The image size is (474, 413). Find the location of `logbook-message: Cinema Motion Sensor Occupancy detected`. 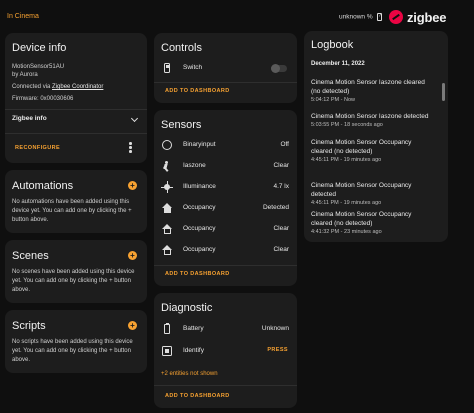

logbook-message: Cinema Motion Sensor Occupancy detected is located at coordinates (361, 190).